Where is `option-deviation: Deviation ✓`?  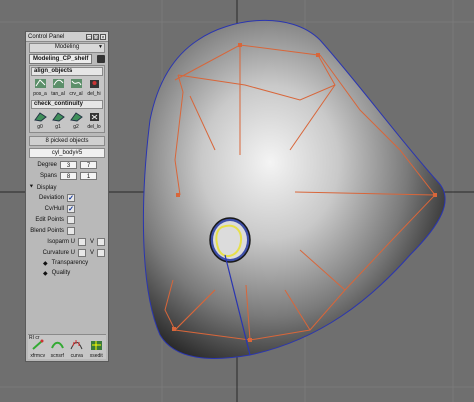 option-deviation: Deviation ✓ is located at coordinates (67, 197).